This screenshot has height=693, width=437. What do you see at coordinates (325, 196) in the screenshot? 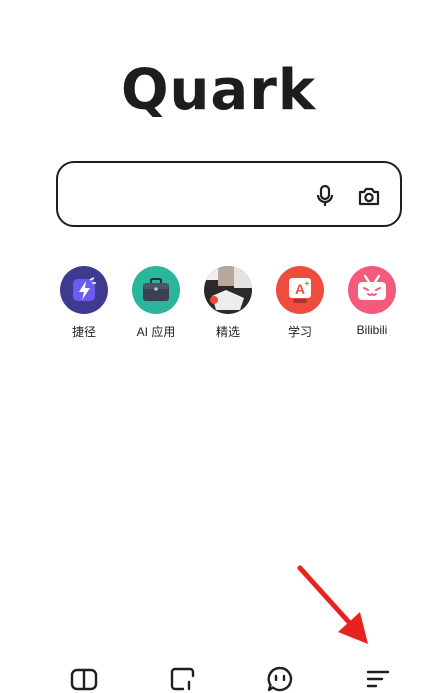
I see `microphone-icon` at bounding box center [325, 196].